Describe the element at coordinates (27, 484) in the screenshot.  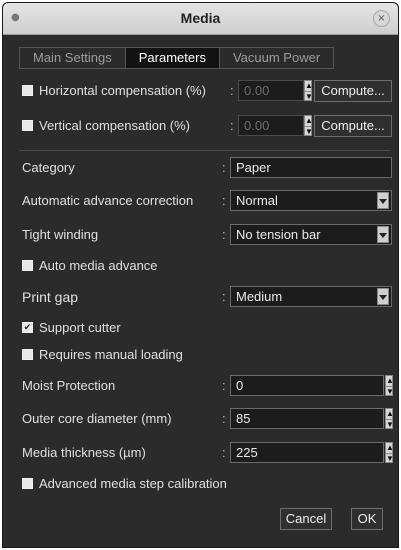
I see `step-calibration-checkbox` at that location.